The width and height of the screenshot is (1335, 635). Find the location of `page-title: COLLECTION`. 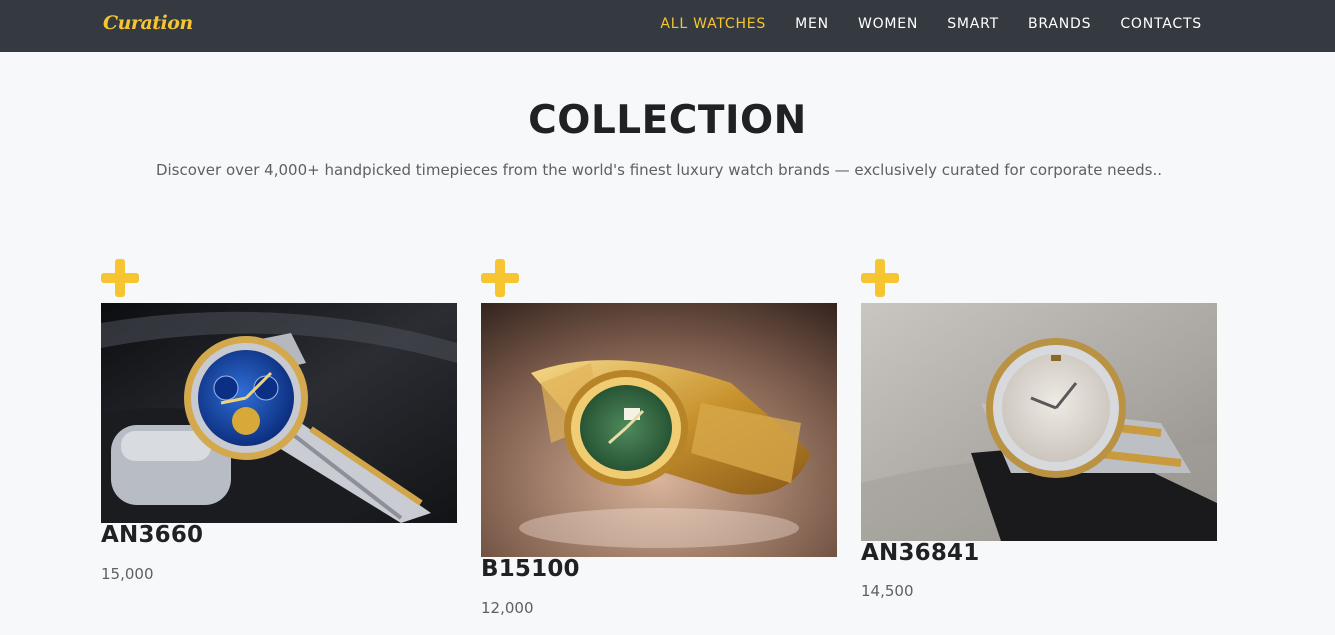

page-title: COLLECTION is located at coordinates (667, 120).